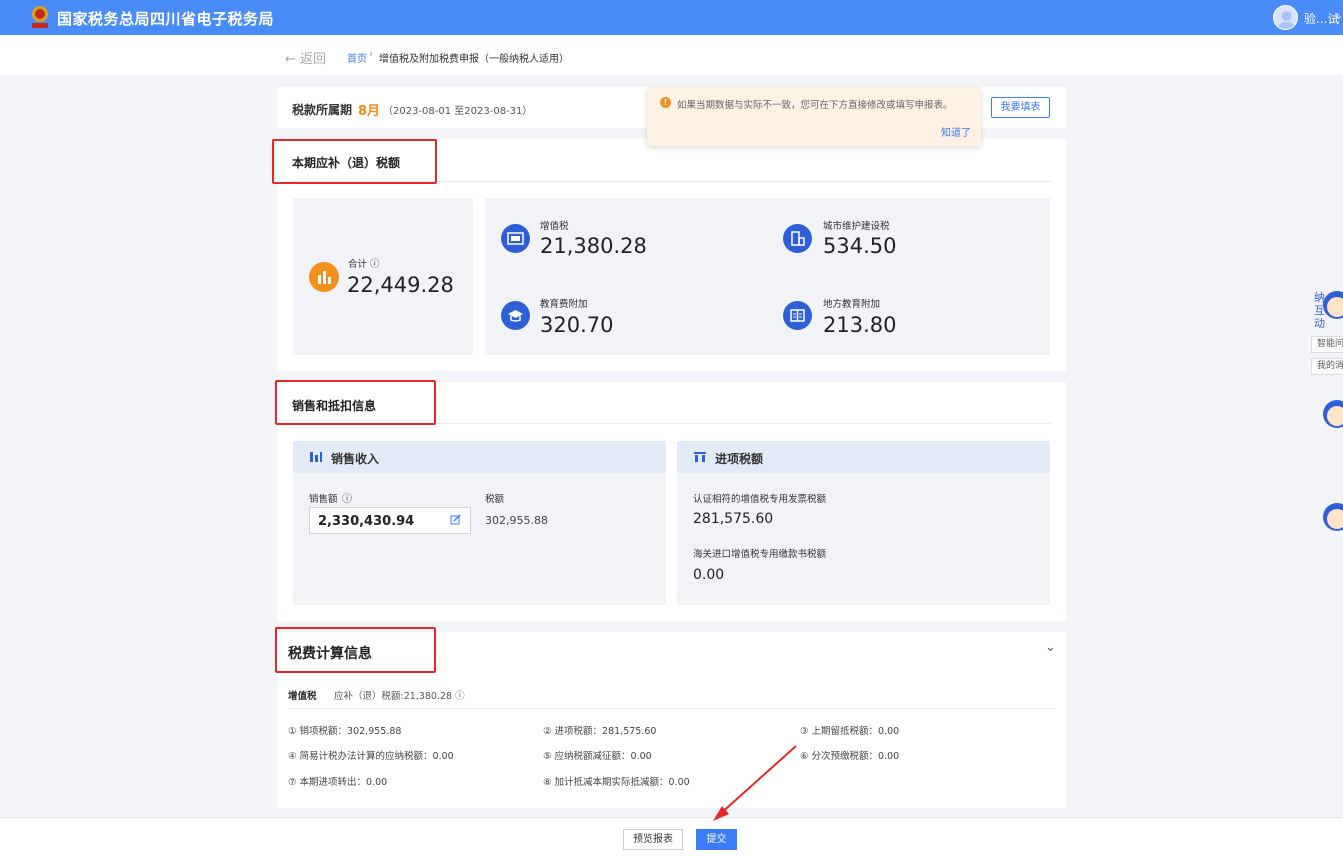 The width and height of the screenshot is (1343, 857). What do you see at coordinates (366, 521) in the screenshot?
I see `sales-amount-value: 2,330,430.94` at bounding box center [366, 521].